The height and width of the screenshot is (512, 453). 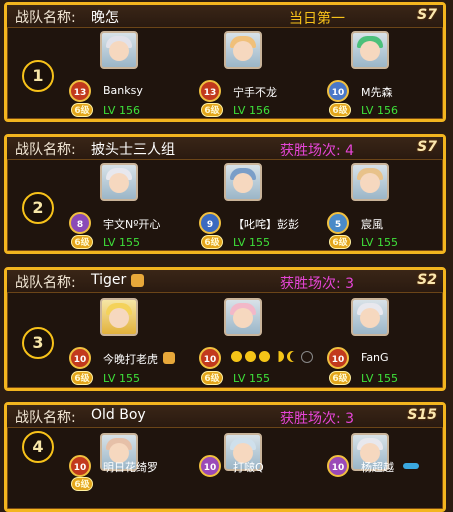 What do you see at coordinates (130, 359) in the screenshot?
I see `player-name: 今晚打老虎` at bounding box center [130, 359].